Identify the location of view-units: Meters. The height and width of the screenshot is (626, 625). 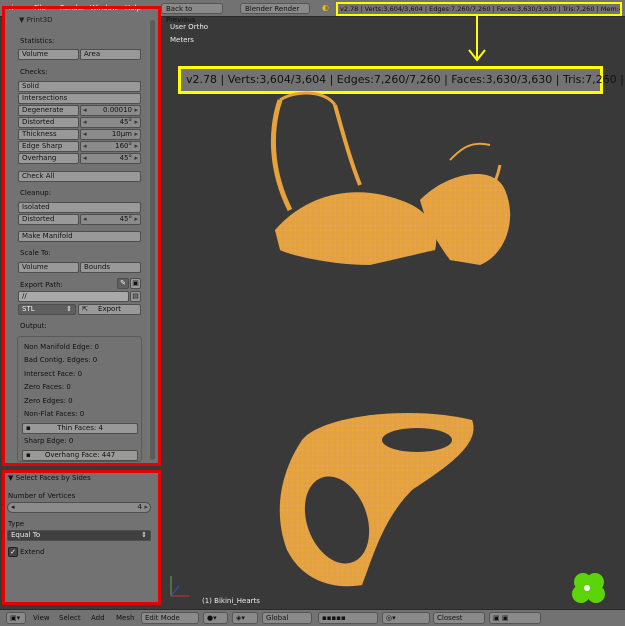
(182, 40).